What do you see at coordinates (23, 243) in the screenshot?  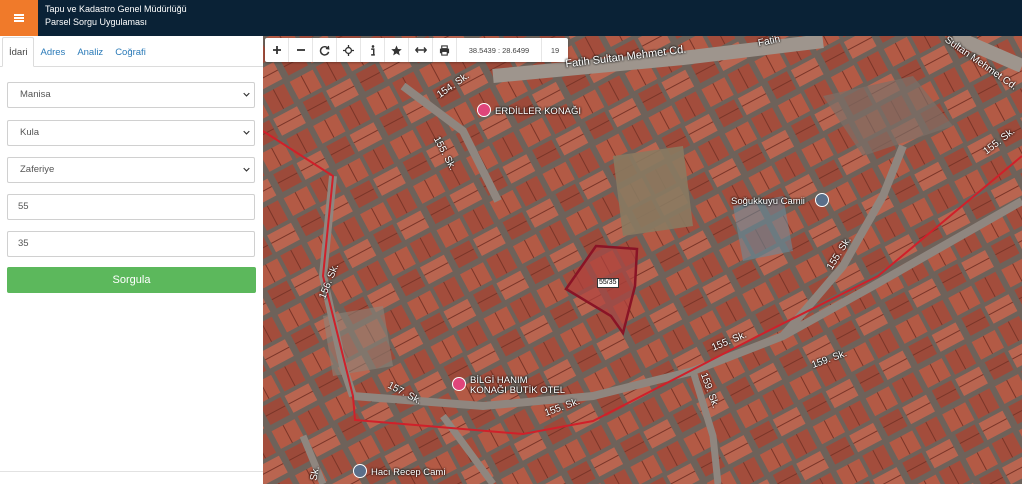 I see `parcel-value: 35` at bounding box center [23, 243].